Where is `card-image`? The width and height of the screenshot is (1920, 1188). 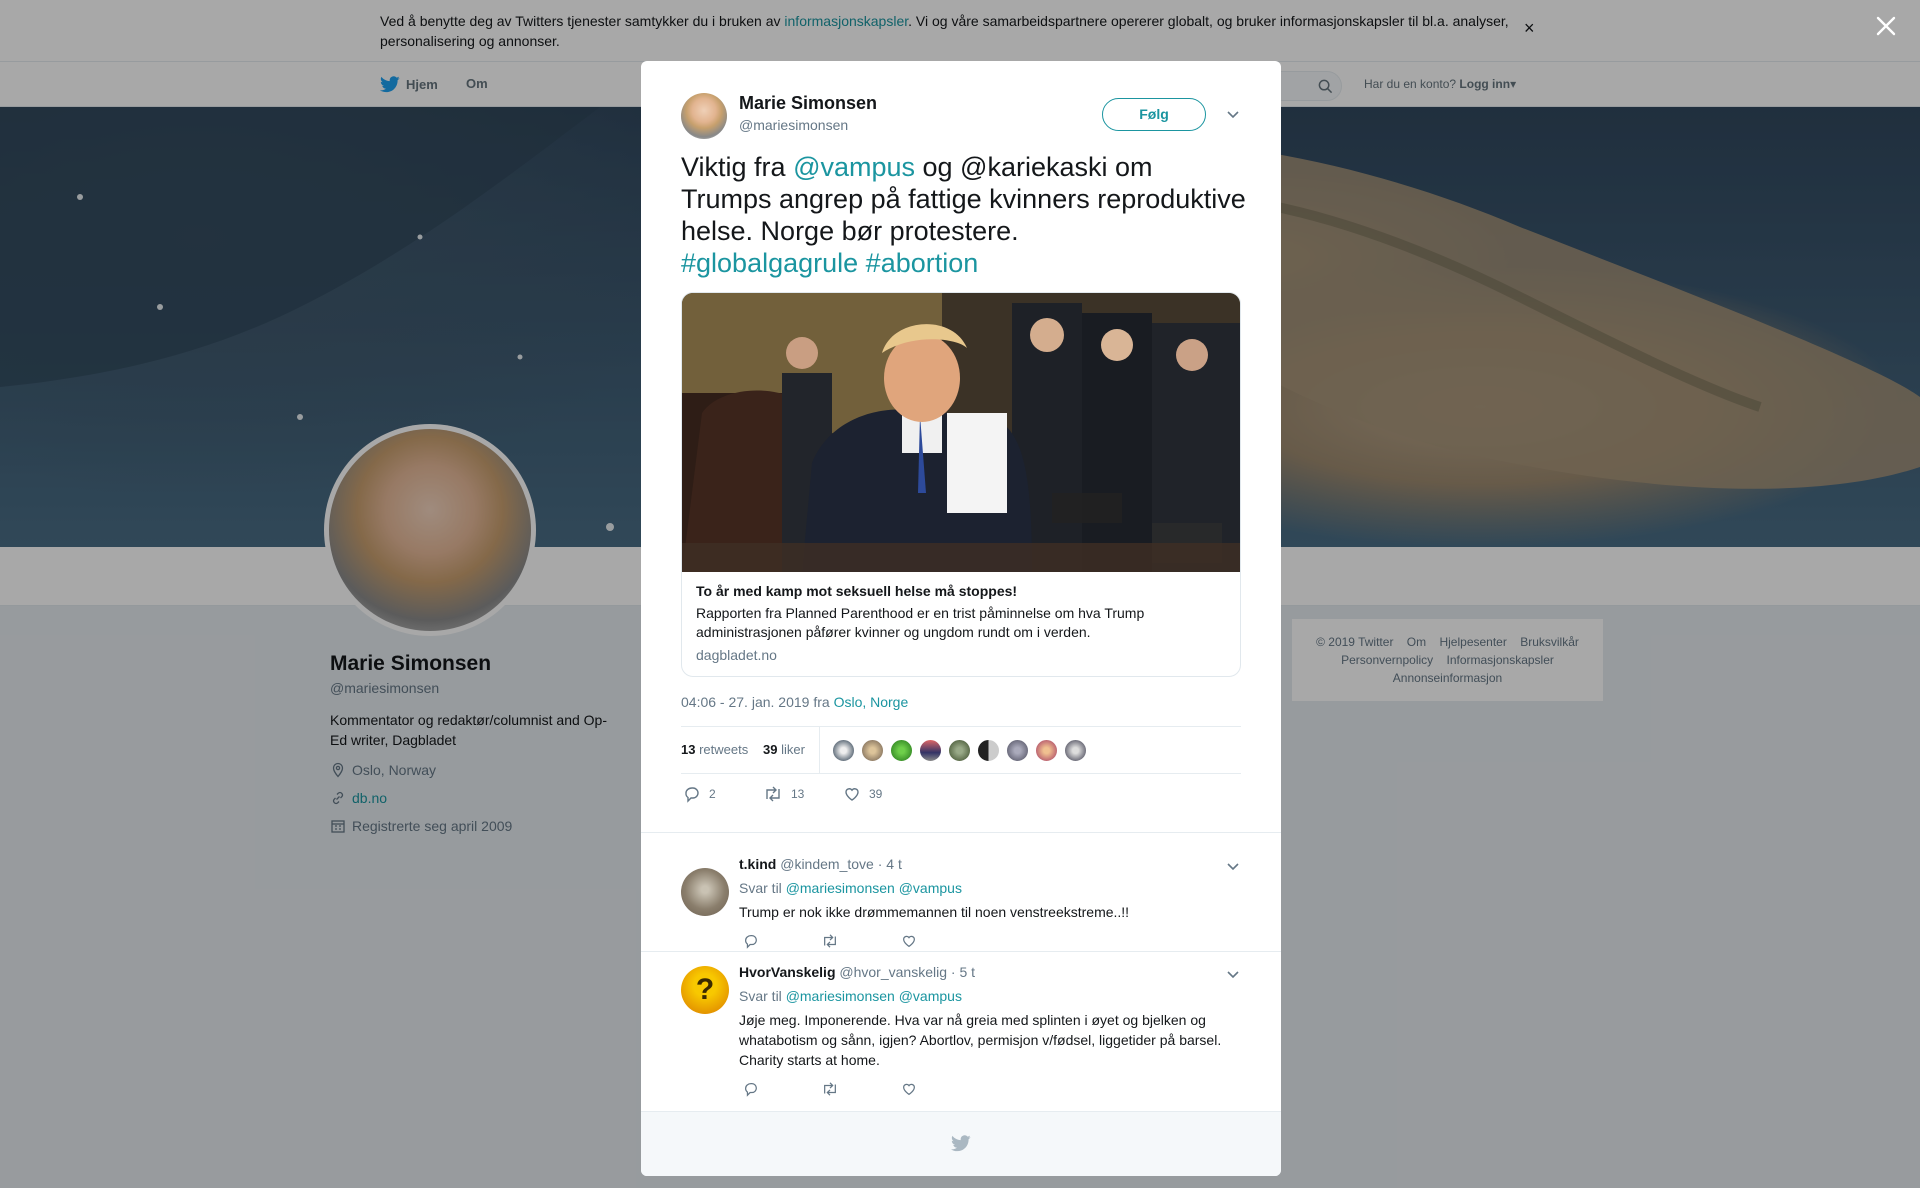 card-image is located at coordinates (961, 432).